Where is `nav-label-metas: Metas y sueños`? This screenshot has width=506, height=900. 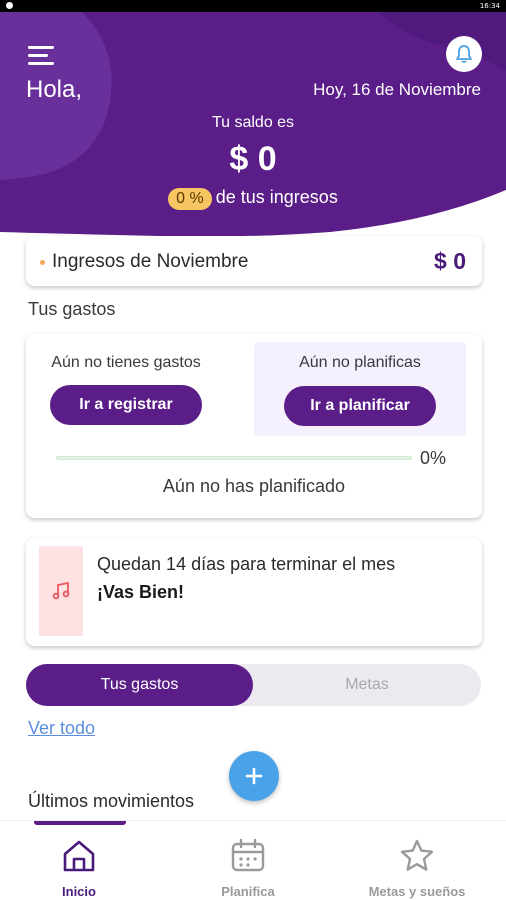 nav-label-metas: Metas y sueños is located at coordinates (417, 891).